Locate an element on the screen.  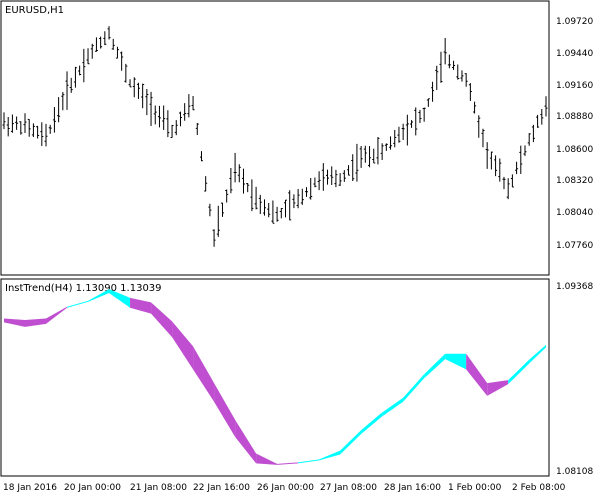
price-label: 1.09160 is located at coordinates (574, 86).